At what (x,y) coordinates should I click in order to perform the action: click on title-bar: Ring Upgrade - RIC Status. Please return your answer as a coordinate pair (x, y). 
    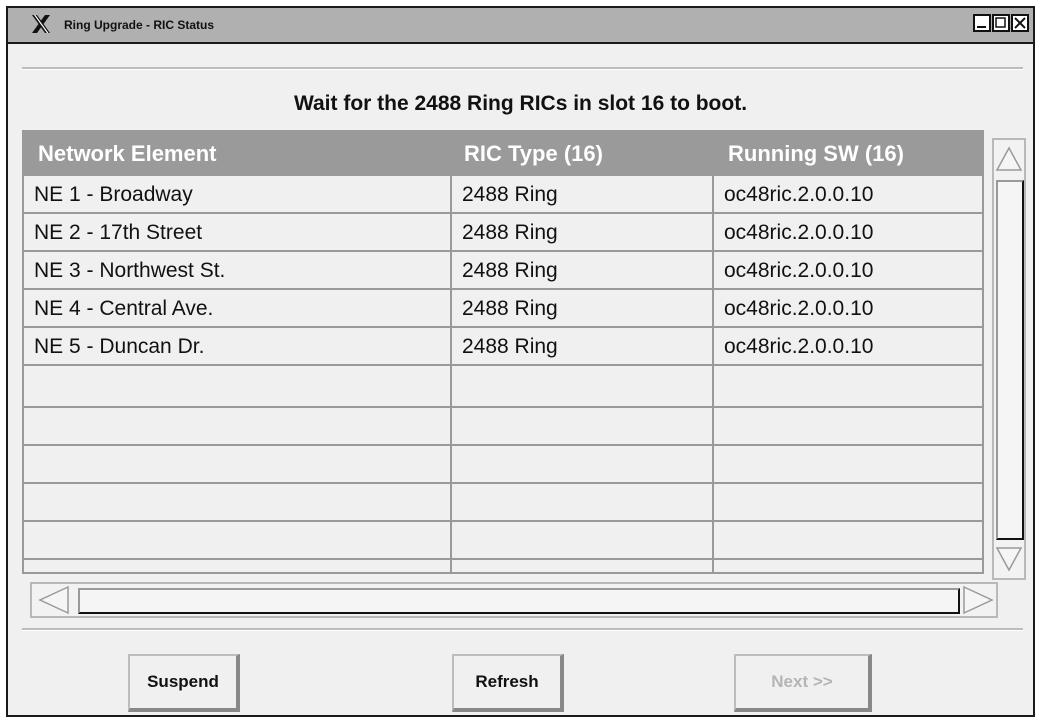
    Looking at the image, I should click on (520, 26).